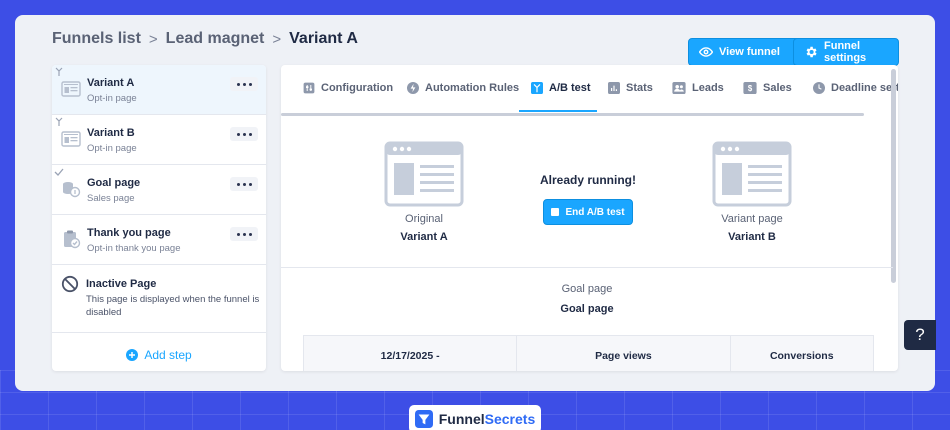 Image resolution: width=950 pixels, height=430 pixels. I want to click on coins-icon, so click(72, 190).